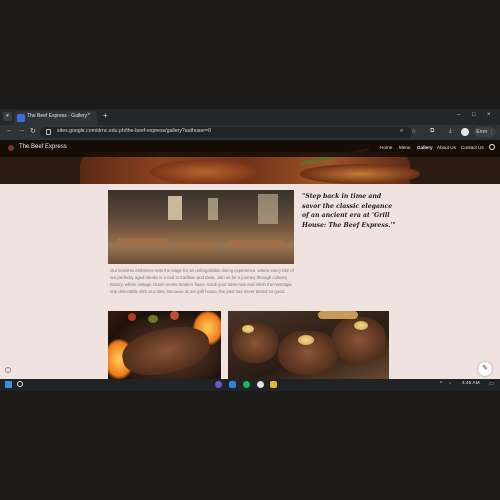 Image resolution: width=500 pixels, height=500 pixels. Describe the element at coordinates (482, 132) in the screenshot. I see `error-label: Error` at that location.